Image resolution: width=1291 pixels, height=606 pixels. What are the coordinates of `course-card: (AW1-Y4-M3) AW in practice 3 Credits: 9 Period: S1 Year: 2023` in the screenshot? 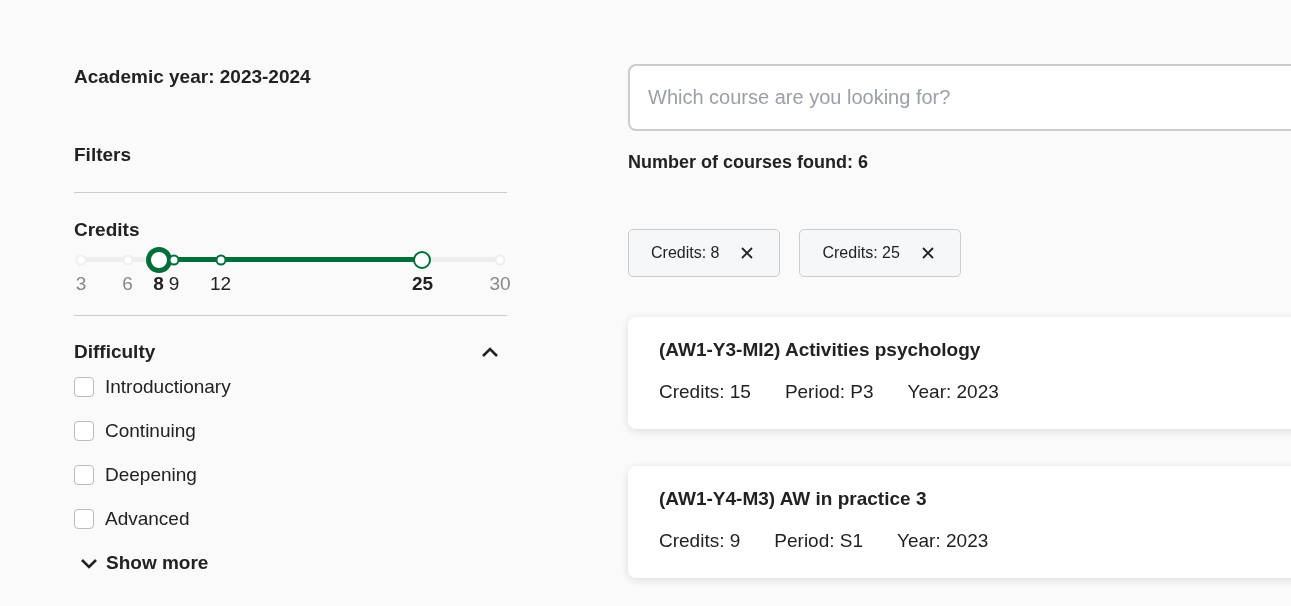 It's located at (959, 522).